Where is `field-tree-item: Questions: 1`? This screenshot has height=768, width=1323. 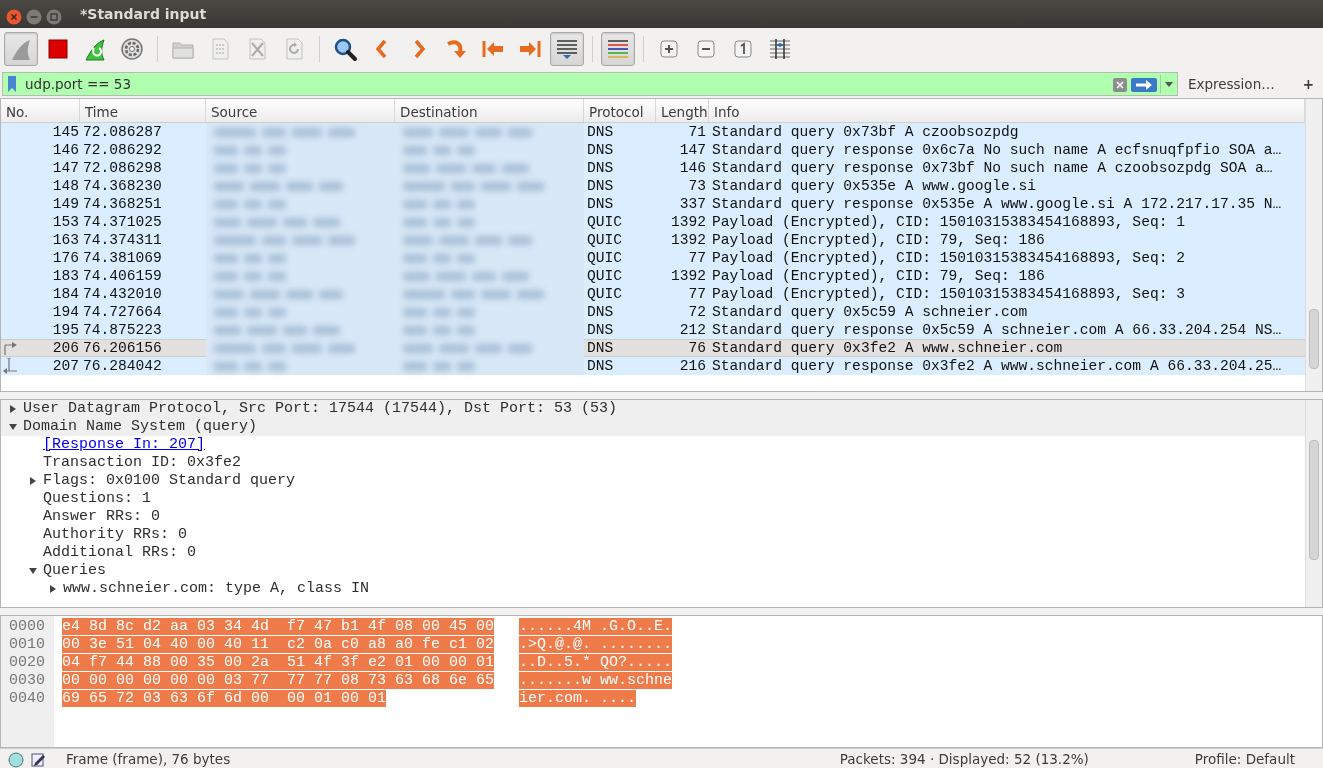 field-tree-item: Questions: 1 is located at coordinates (97, 499).